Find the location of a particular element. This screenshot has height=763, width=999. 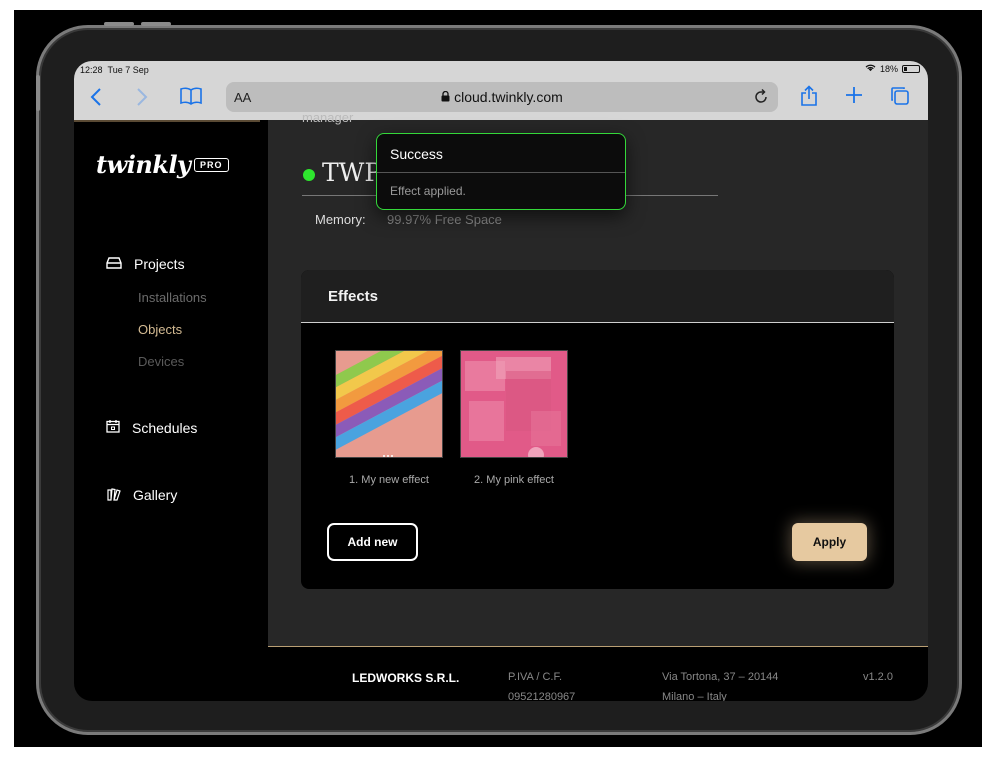

footer-address-line1: Via Tortona, 37 – 20144 is located at coordinates (720, 677).